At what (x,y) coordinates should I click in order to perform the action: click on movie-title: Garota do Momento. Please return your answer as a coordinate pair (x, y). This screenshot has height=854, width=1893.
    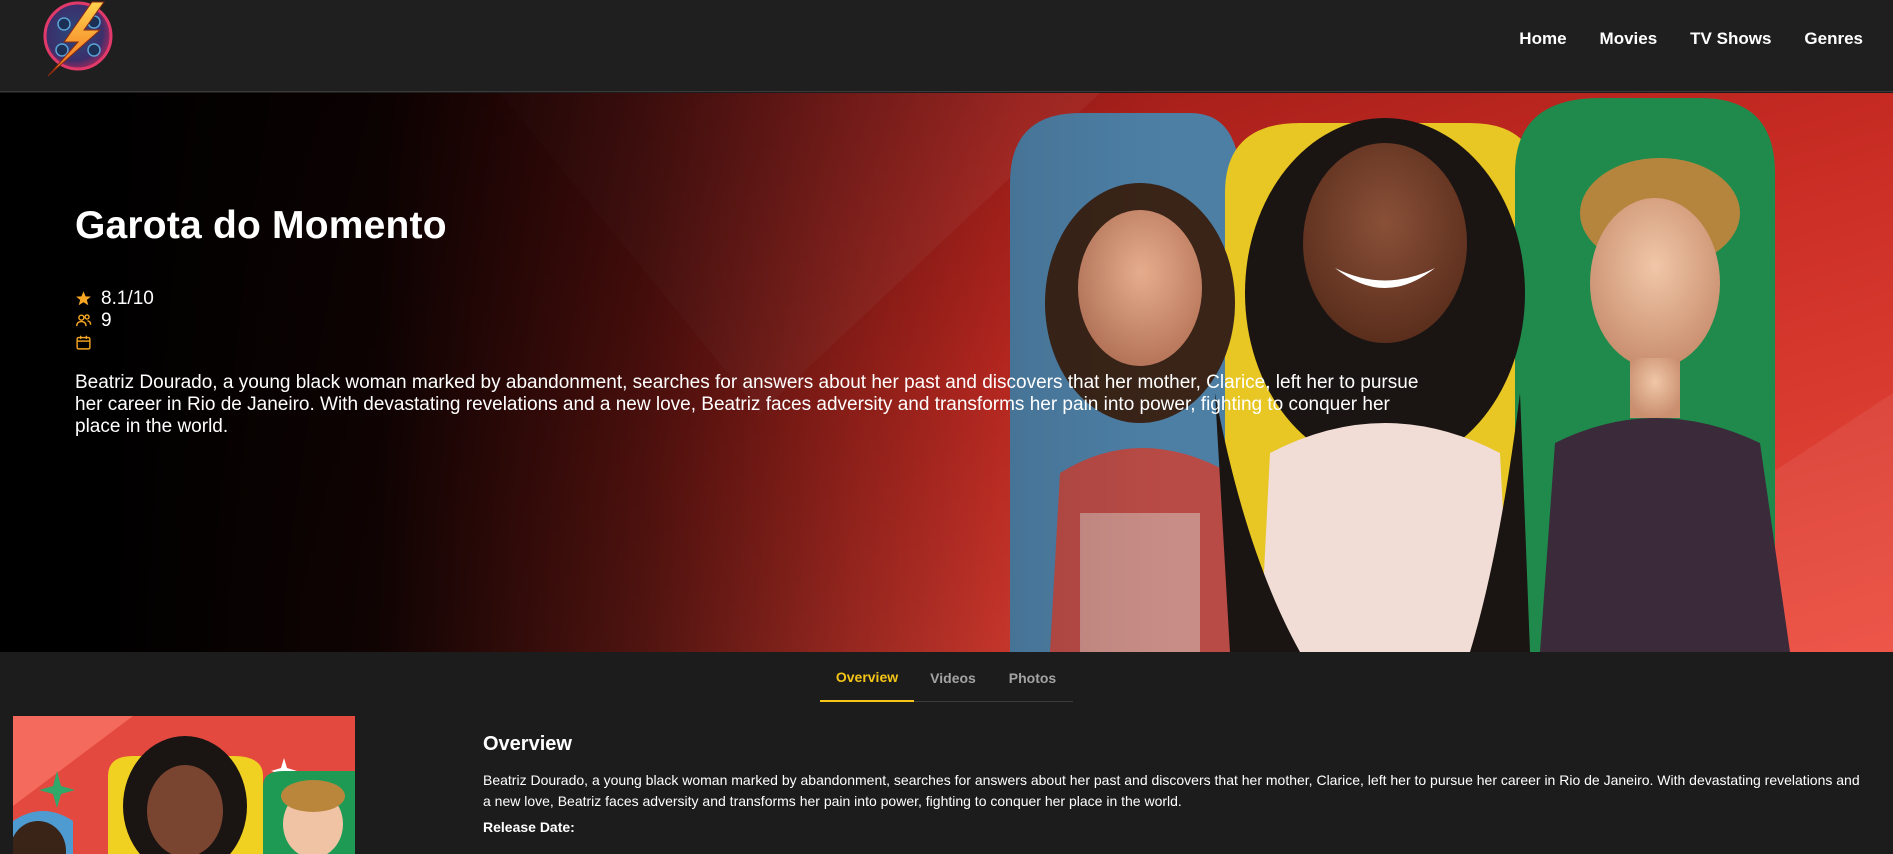
    Looking at the image, I should click on (261, 225).